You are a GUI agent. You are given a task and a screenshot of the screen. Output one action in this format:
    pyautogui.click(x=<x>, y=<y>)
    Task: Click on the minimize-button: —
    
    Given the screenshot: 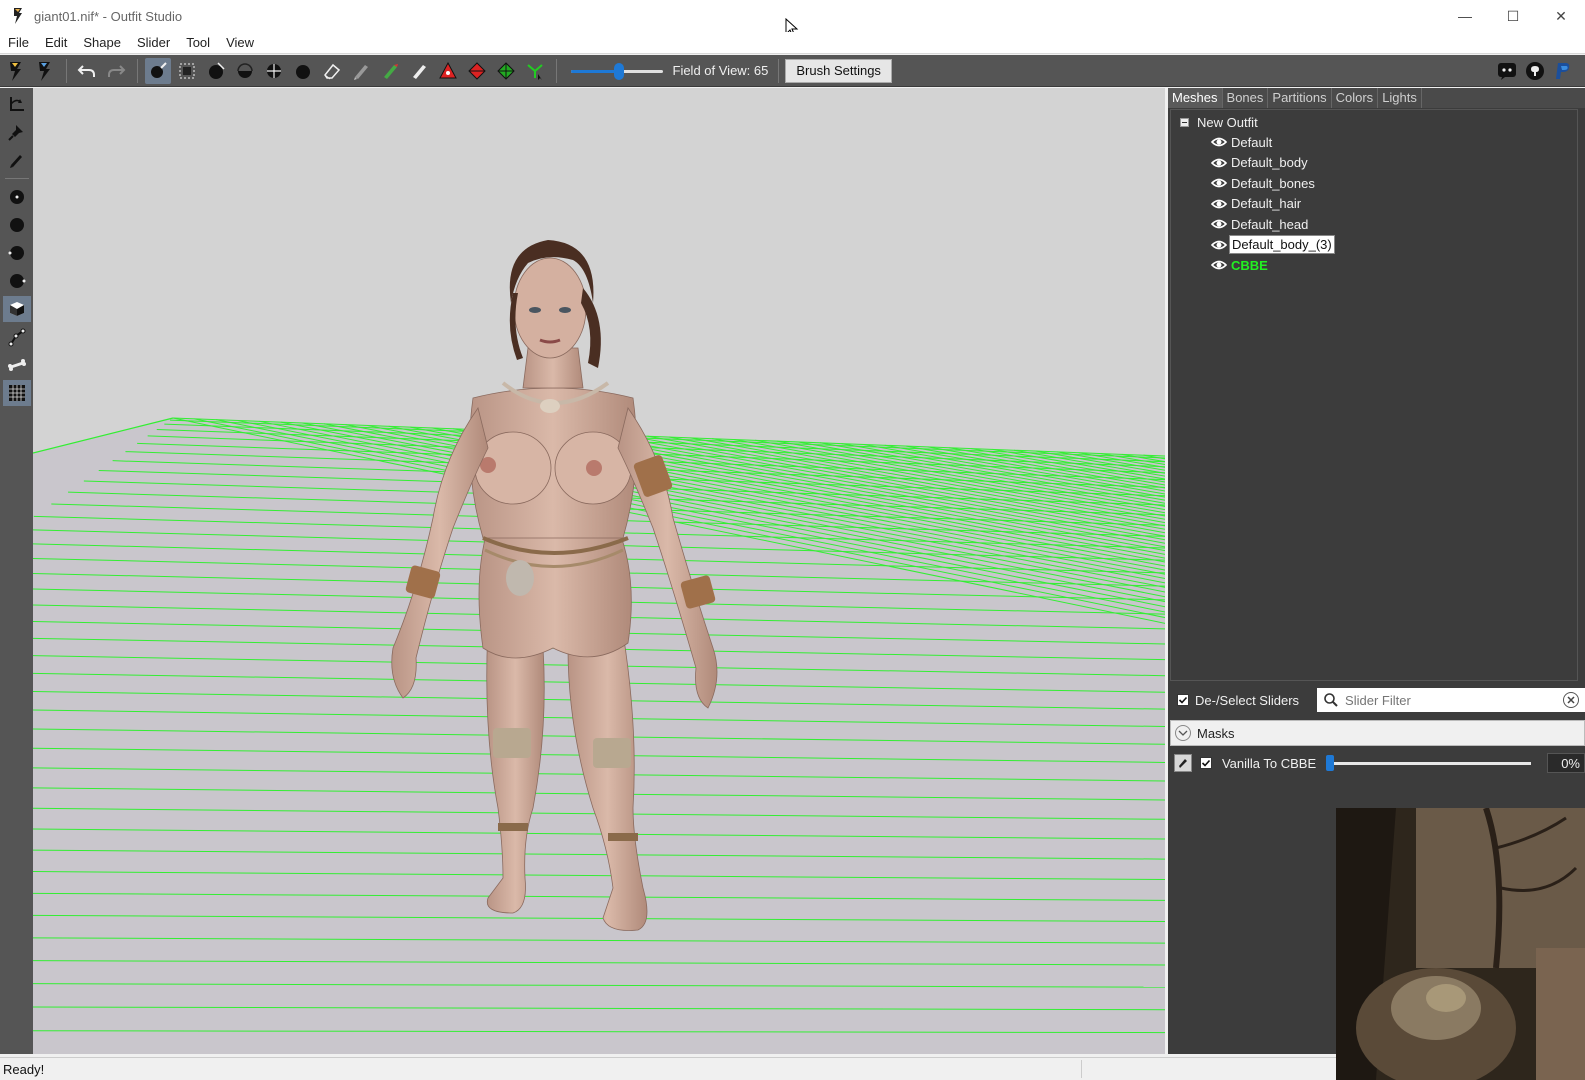 What is the action you would take?
    pyautogui.click(x=1465, y=16)
    